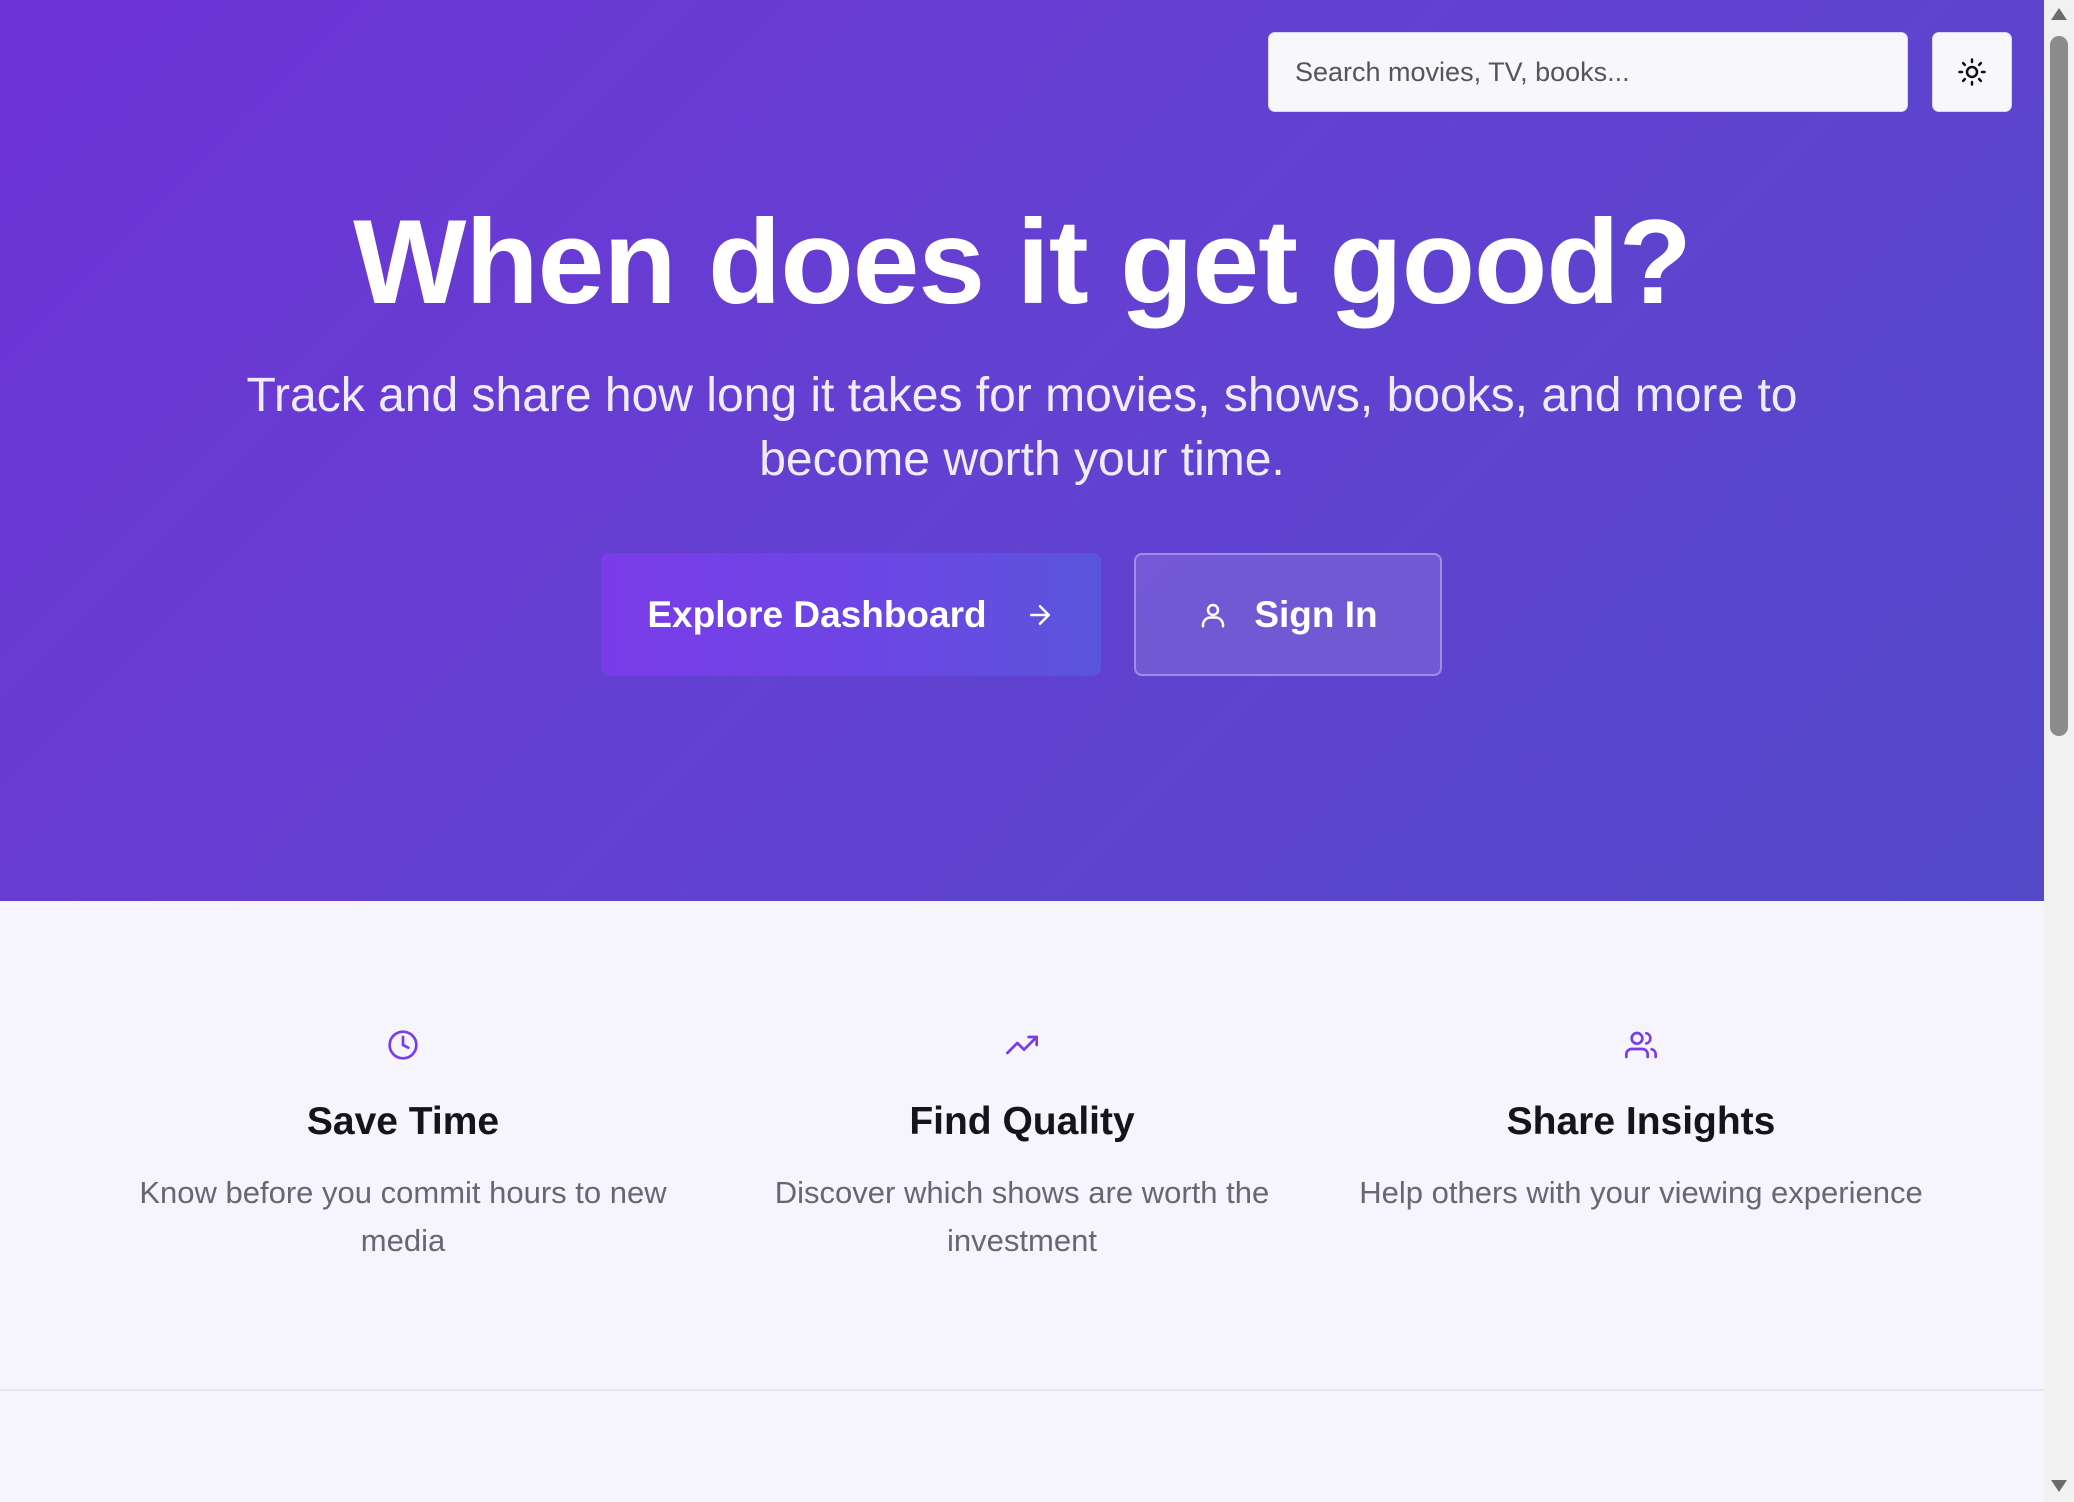 The height and width of the screenshot is (1502, 2074). Describe the element at coordinates (403, 1045) in the screenshot. I see `clock-icon` at that location.